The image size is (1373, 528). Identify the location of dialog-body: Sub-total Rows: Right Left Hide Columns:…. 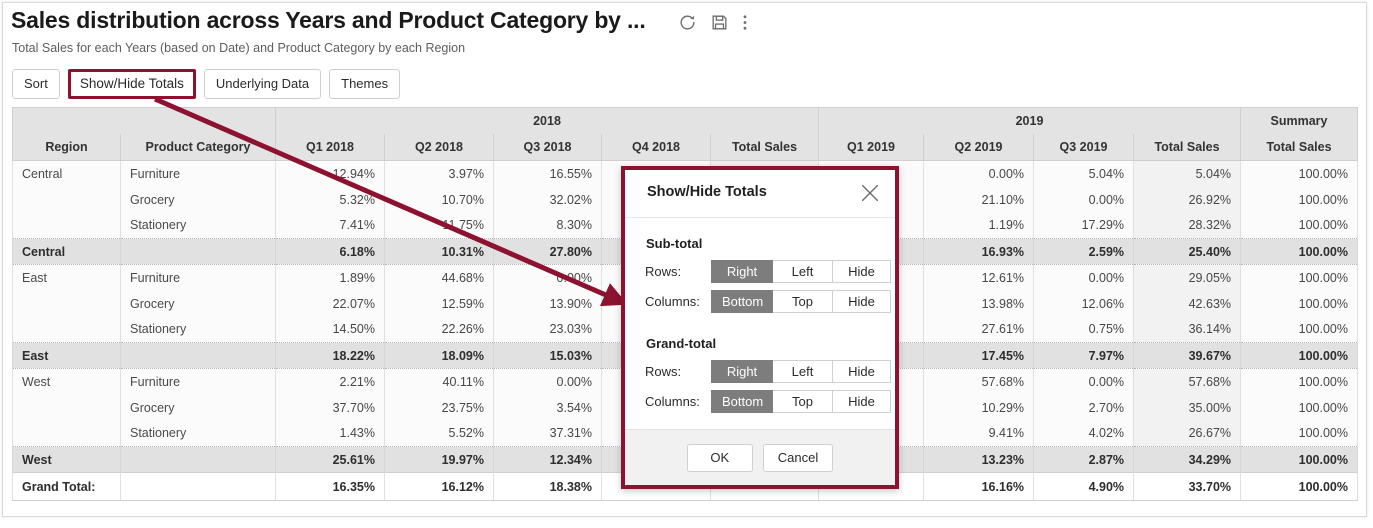
(760, 324).